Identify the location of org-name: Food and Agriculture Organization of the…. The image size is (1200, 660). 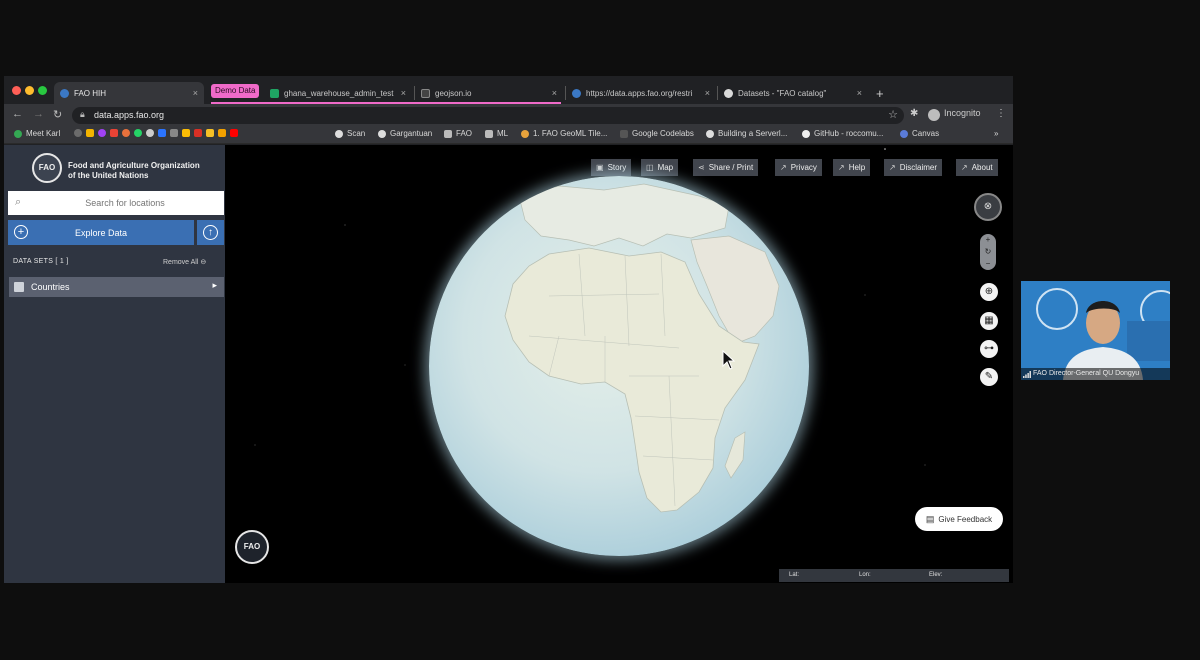
(134, 170).